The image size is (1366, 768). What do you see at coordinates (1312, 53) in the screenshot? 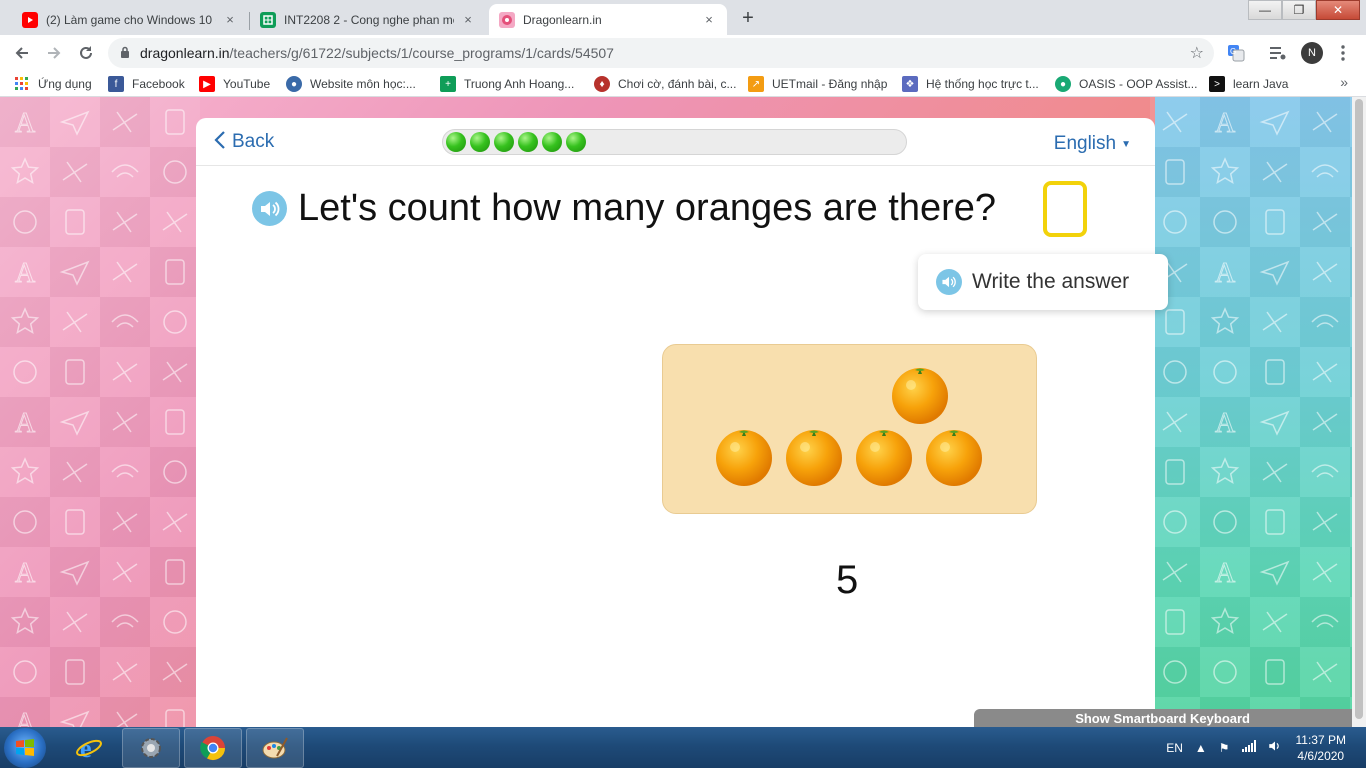
I see `avatar: N` at bounding box center [1312, 53].